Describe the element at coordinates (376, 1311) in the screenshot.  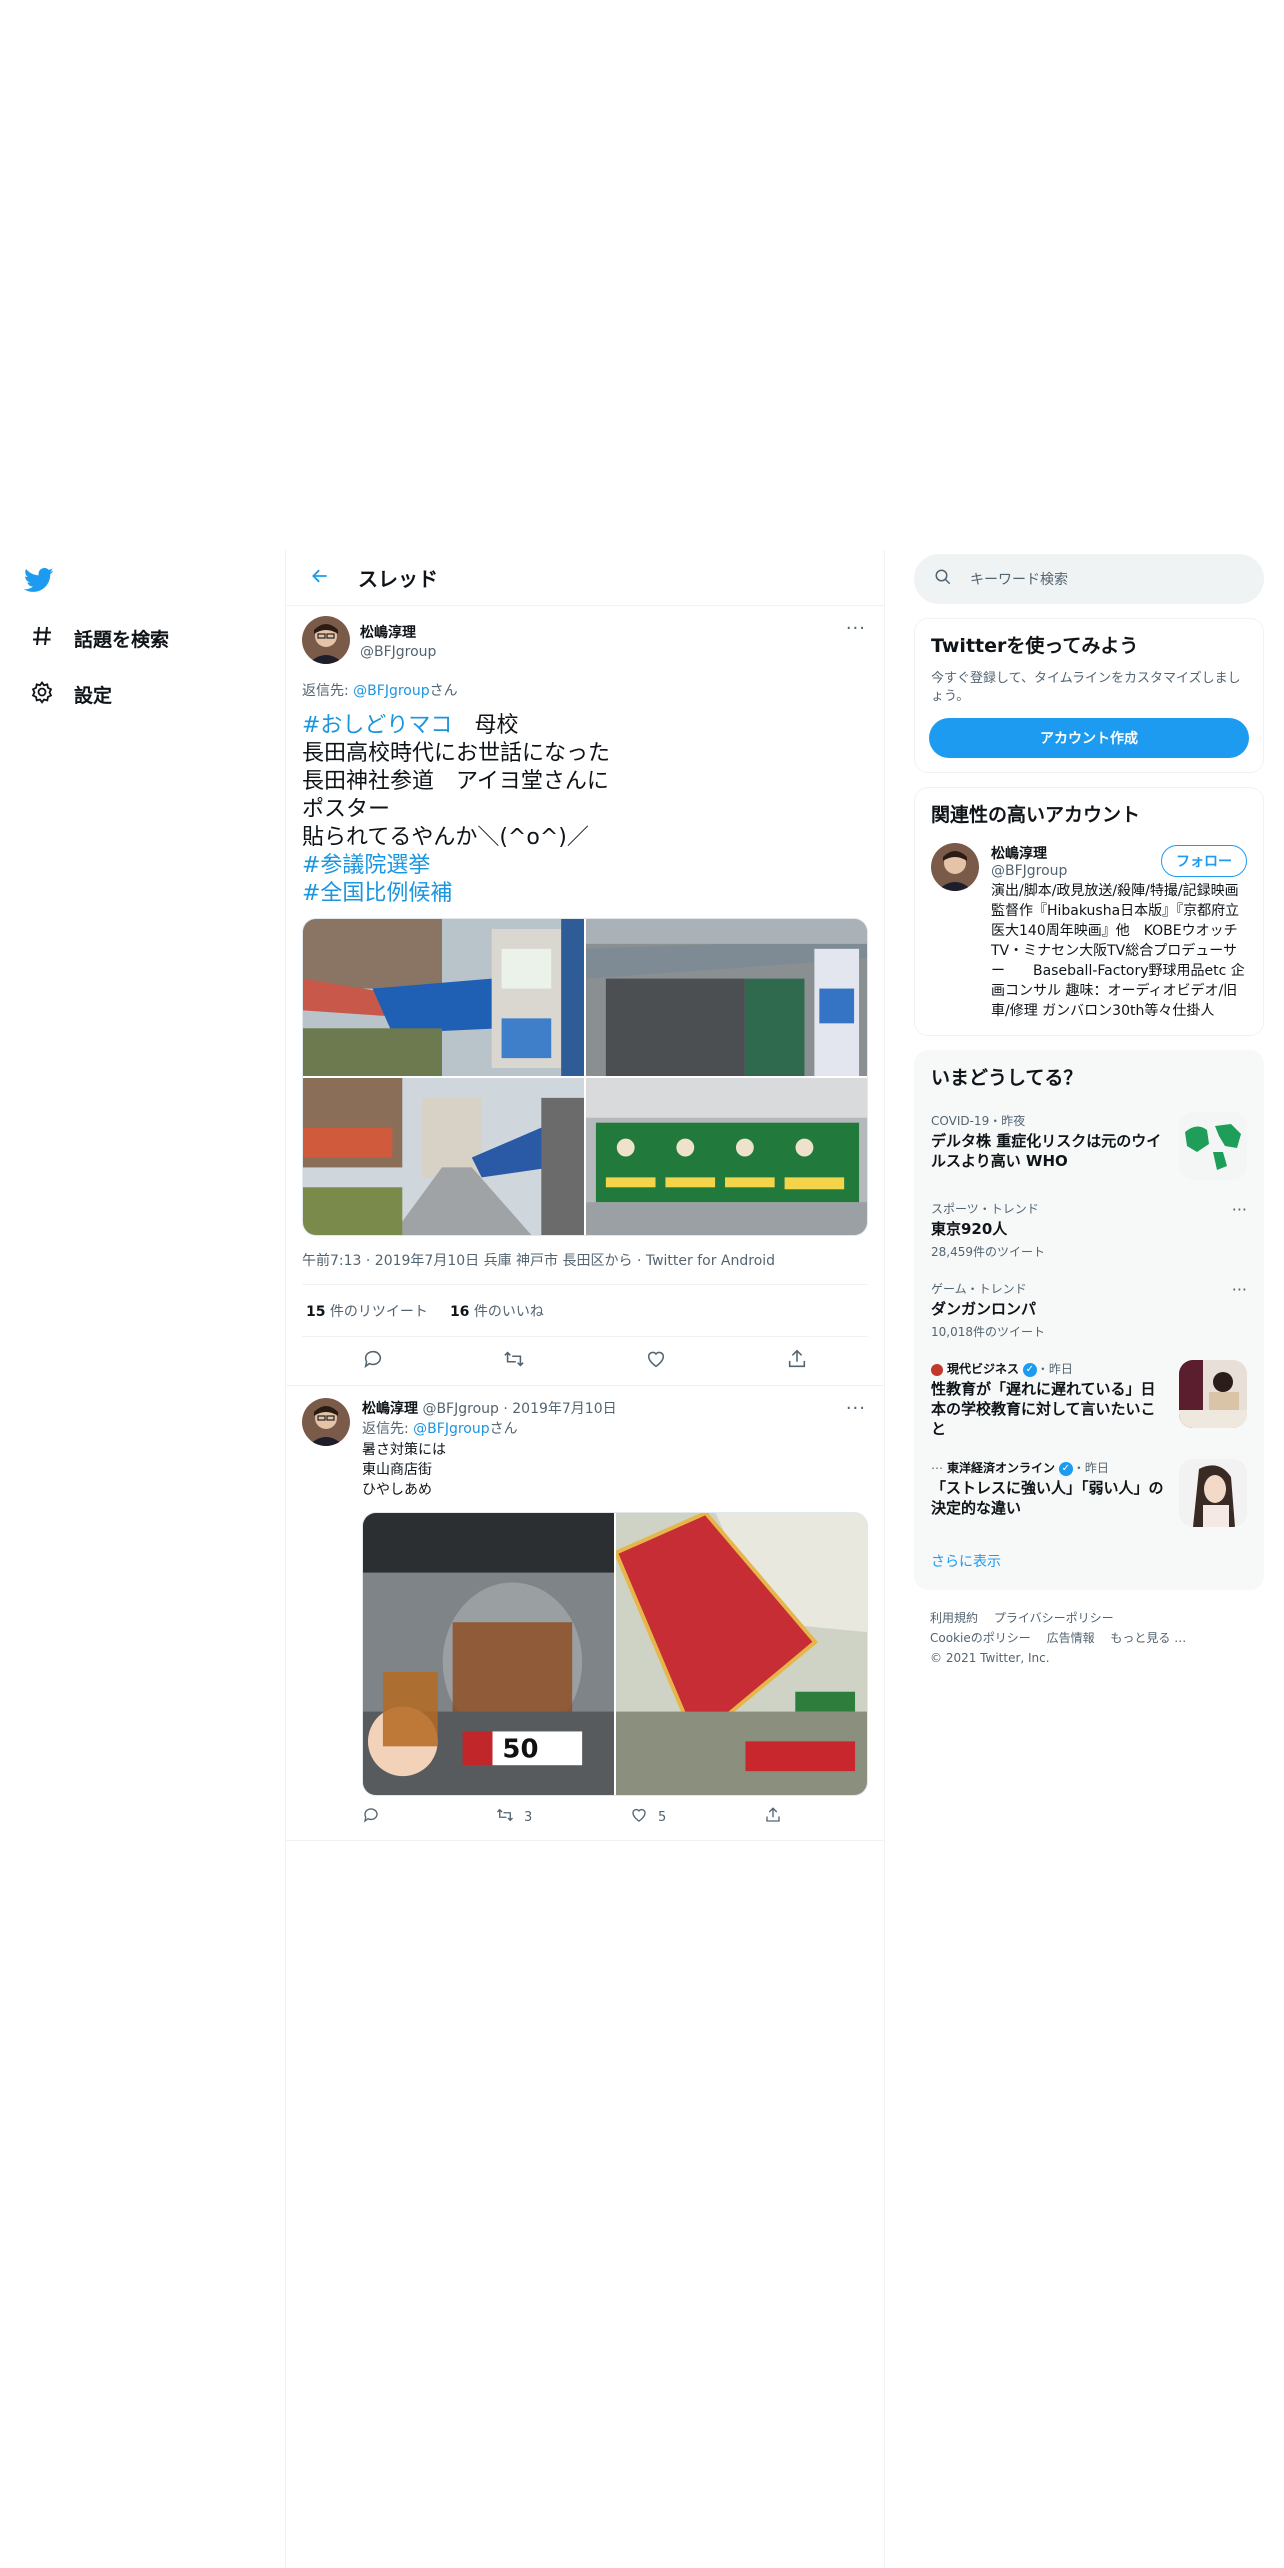
I see `retweet-count-label: 件のリツイート` at that location.